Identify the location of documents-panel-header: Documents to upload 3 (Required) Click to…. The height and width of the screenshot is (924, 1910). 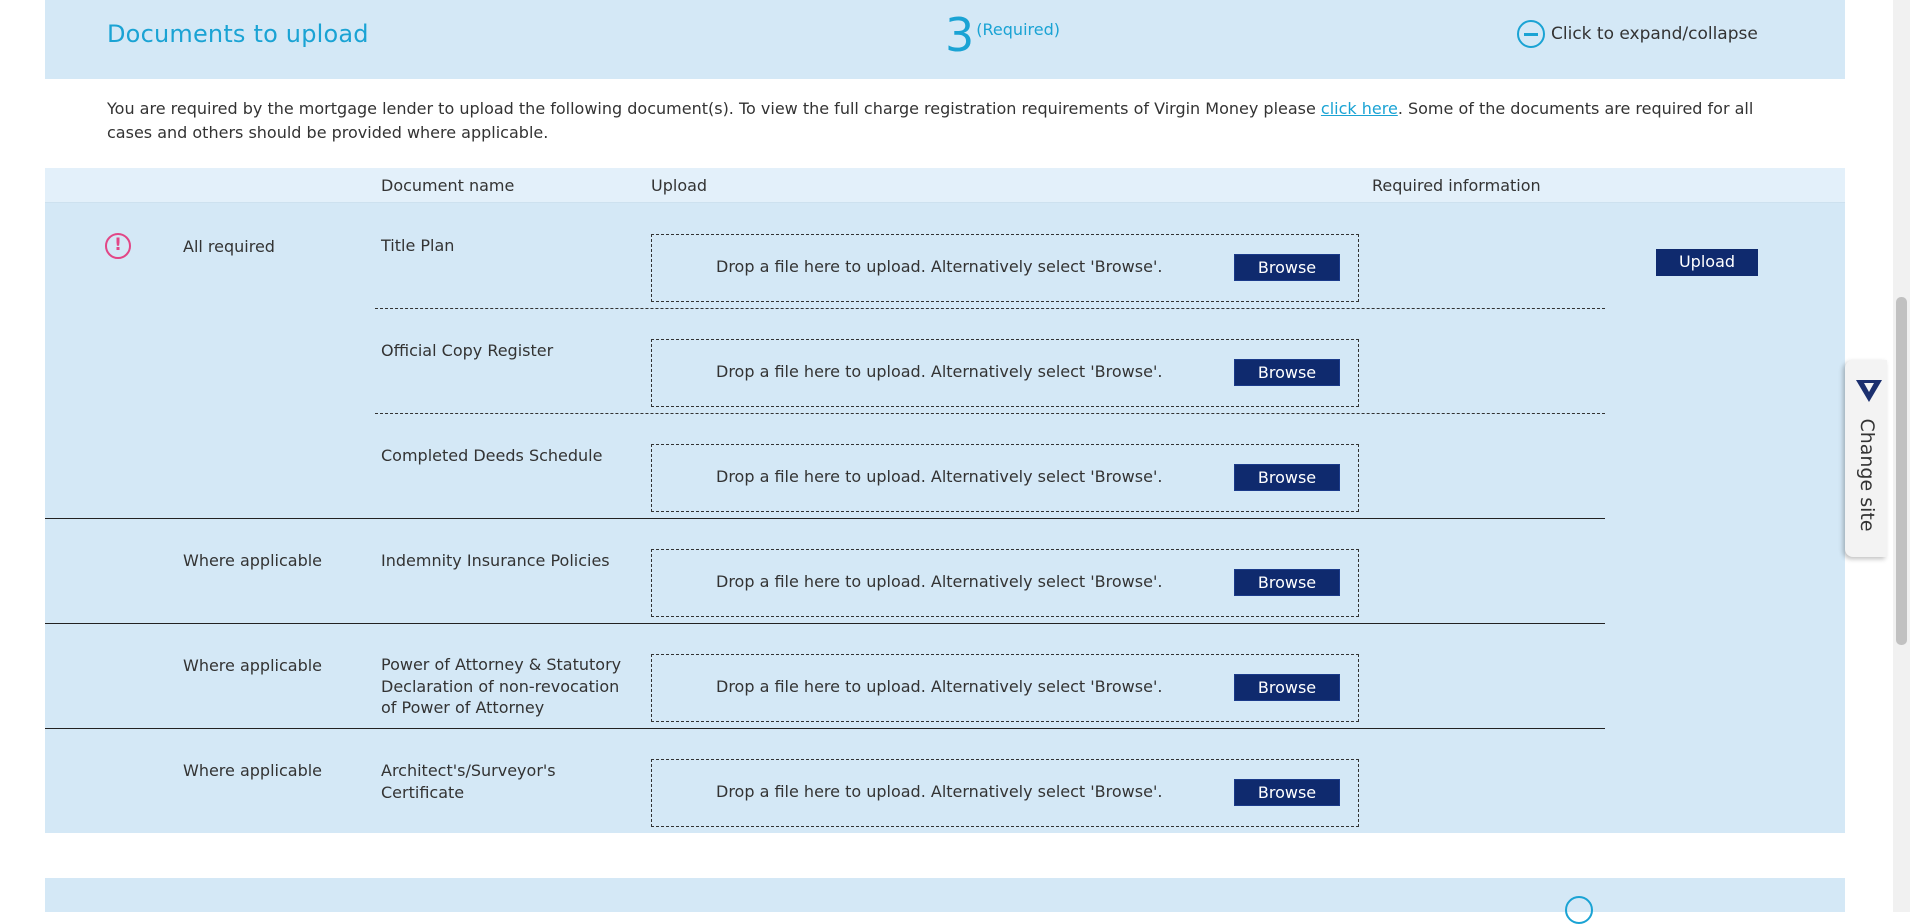
(945, 39).